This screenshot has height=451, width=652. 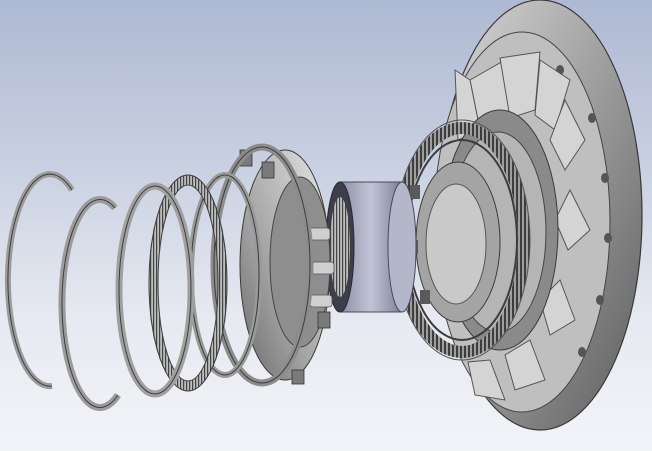 What do you see at coordinates (89, 303) in the screenshot?
I see `snap-ring-inner` at bounding box center [89, 303].